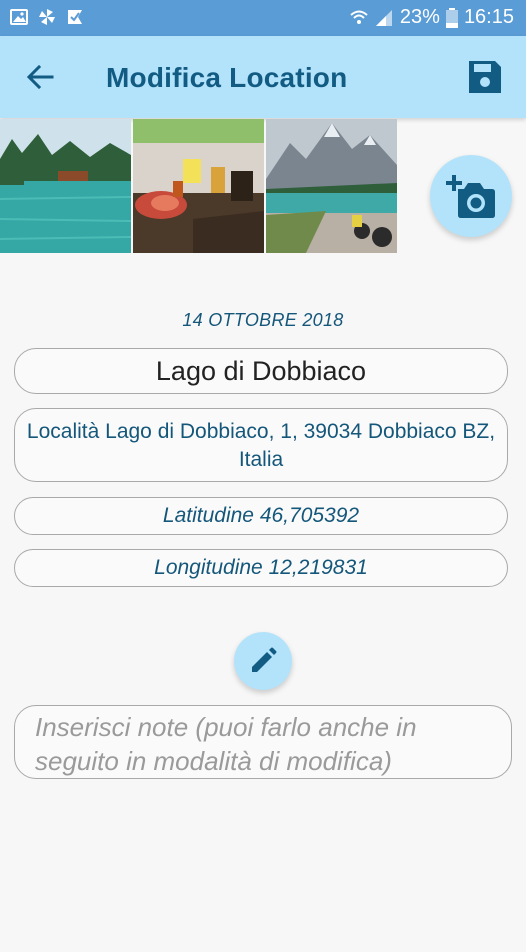 This screenshot has height=952, width=526. What do you see at coordinates (227, 77) in the screenshot?
I see `page-title: Modifica Location` at bounding box center [227, 77].